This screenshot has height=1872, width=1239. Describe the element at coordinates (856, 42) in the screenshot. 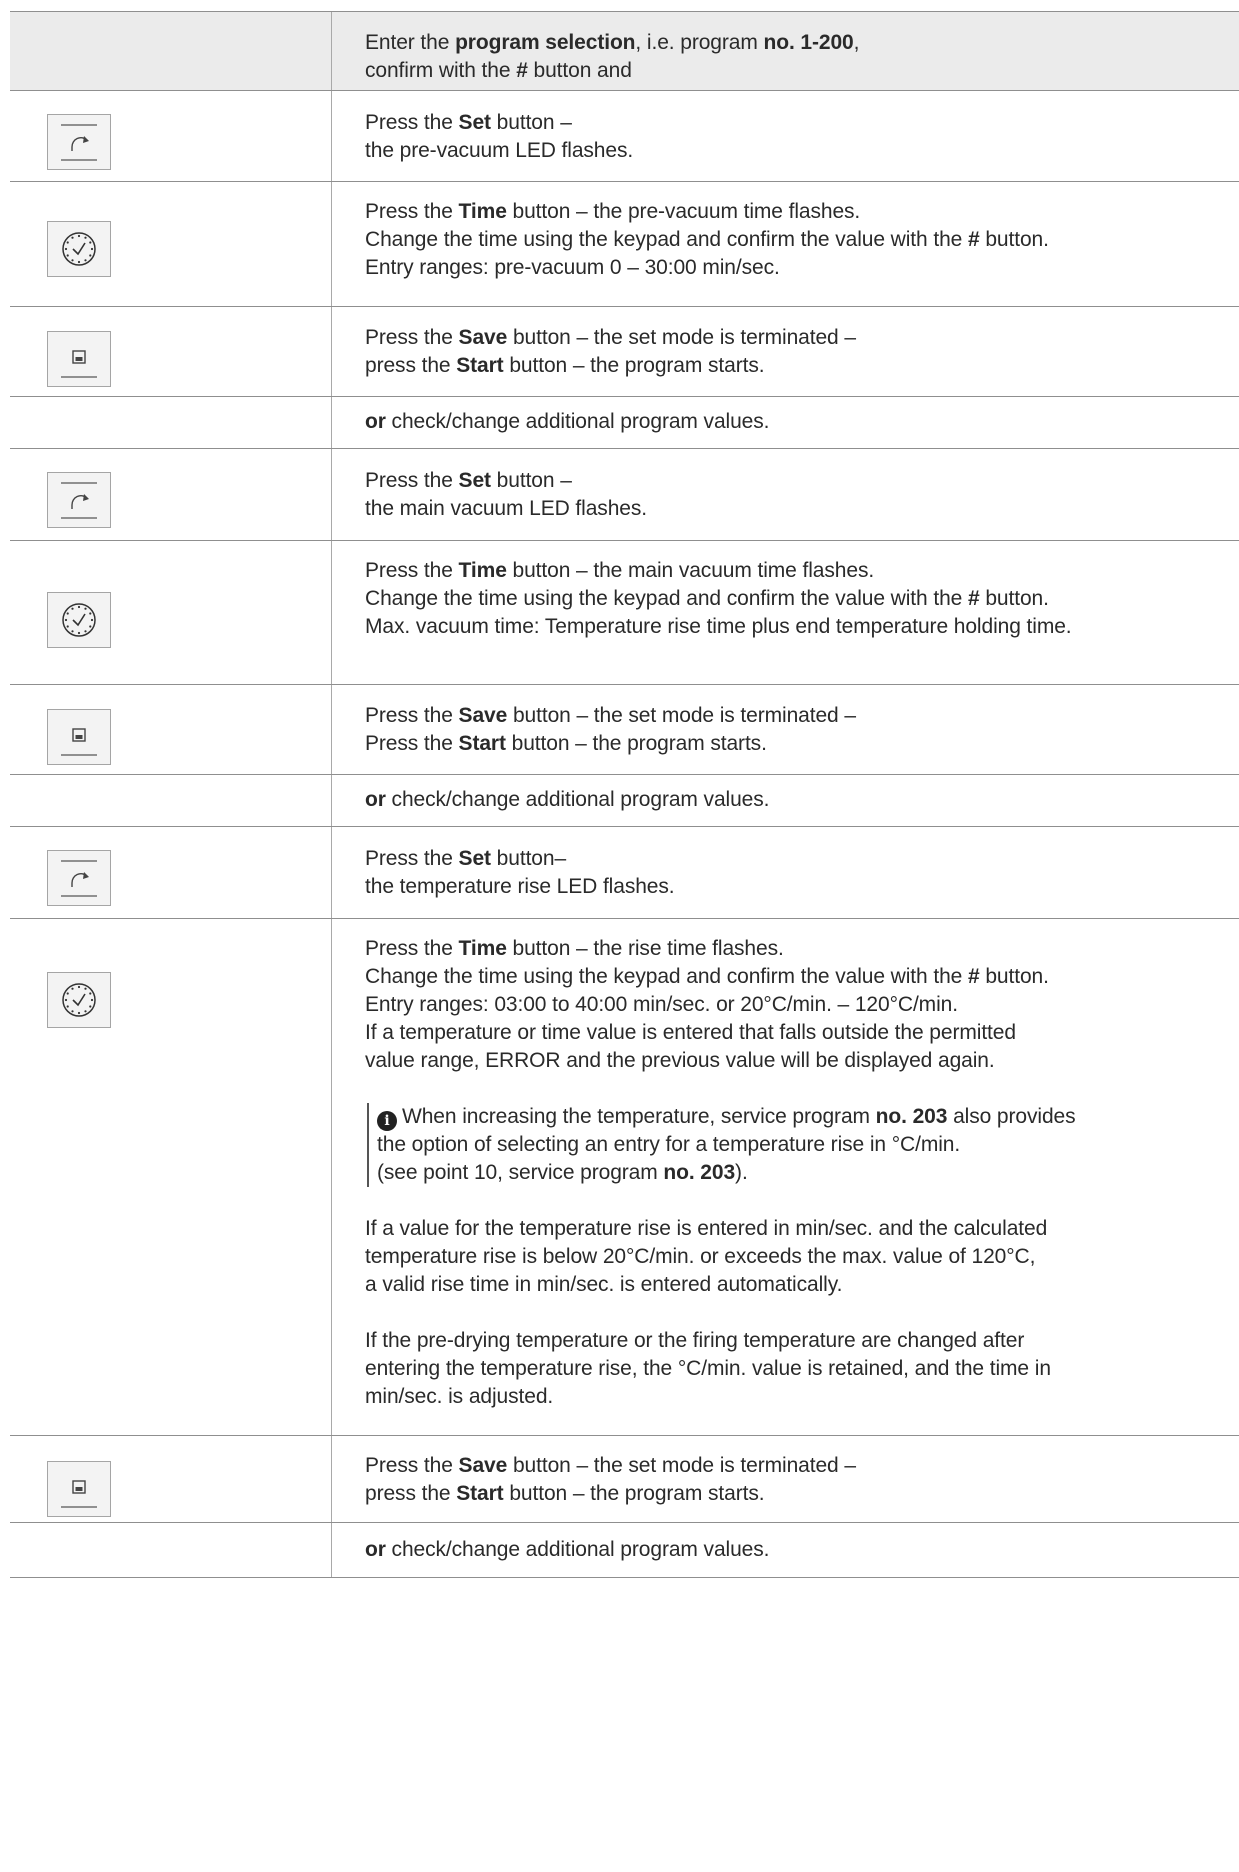

I see `text-run: ,` at that location.